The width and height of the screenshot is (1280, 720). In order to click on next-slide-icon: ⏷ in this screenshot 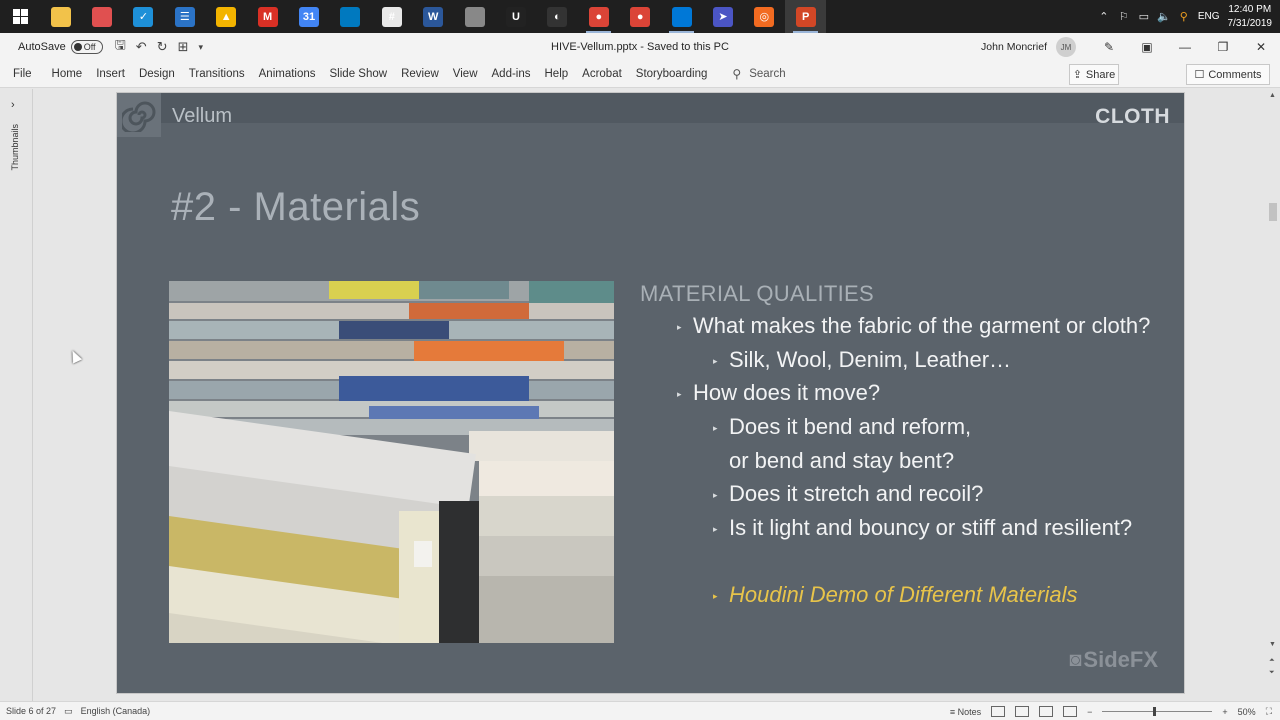, I will do `click(1272, 673)`.